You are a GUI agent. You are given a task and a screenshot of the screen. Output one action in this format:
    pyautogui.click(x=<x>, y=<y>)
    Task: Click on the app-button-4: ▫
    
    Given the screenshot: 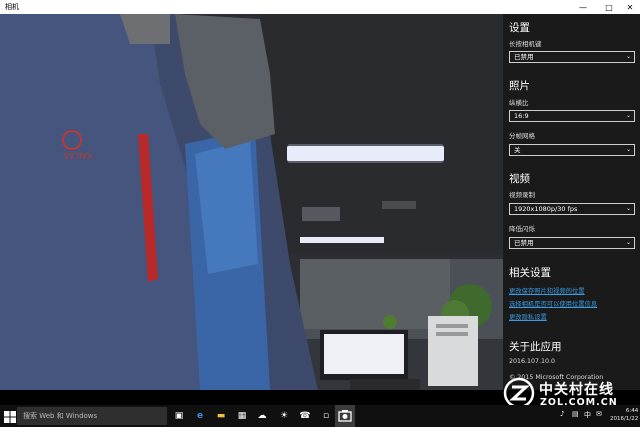 What is the action you would take?
    pyautogui.click(x=326, y=416)
    